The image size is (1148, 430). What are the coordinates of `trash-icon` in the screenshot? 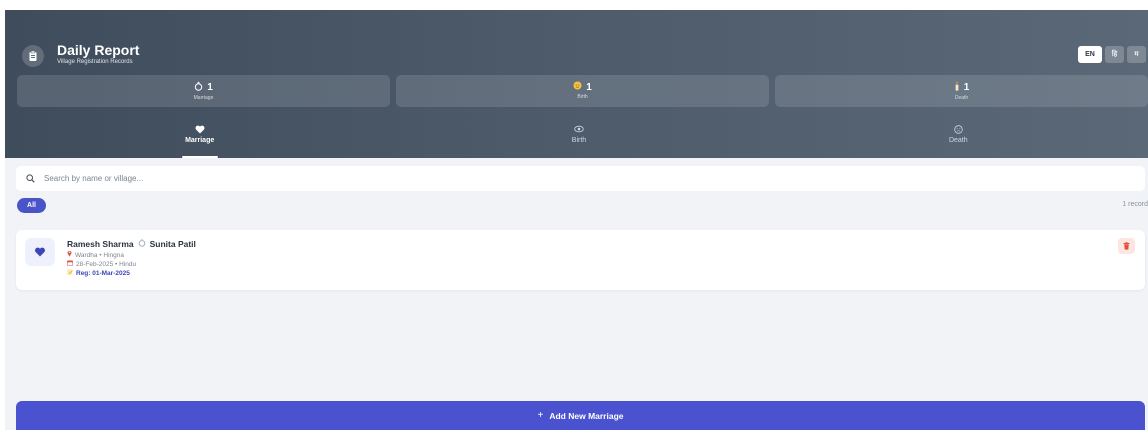 It's located at (1126, 246).